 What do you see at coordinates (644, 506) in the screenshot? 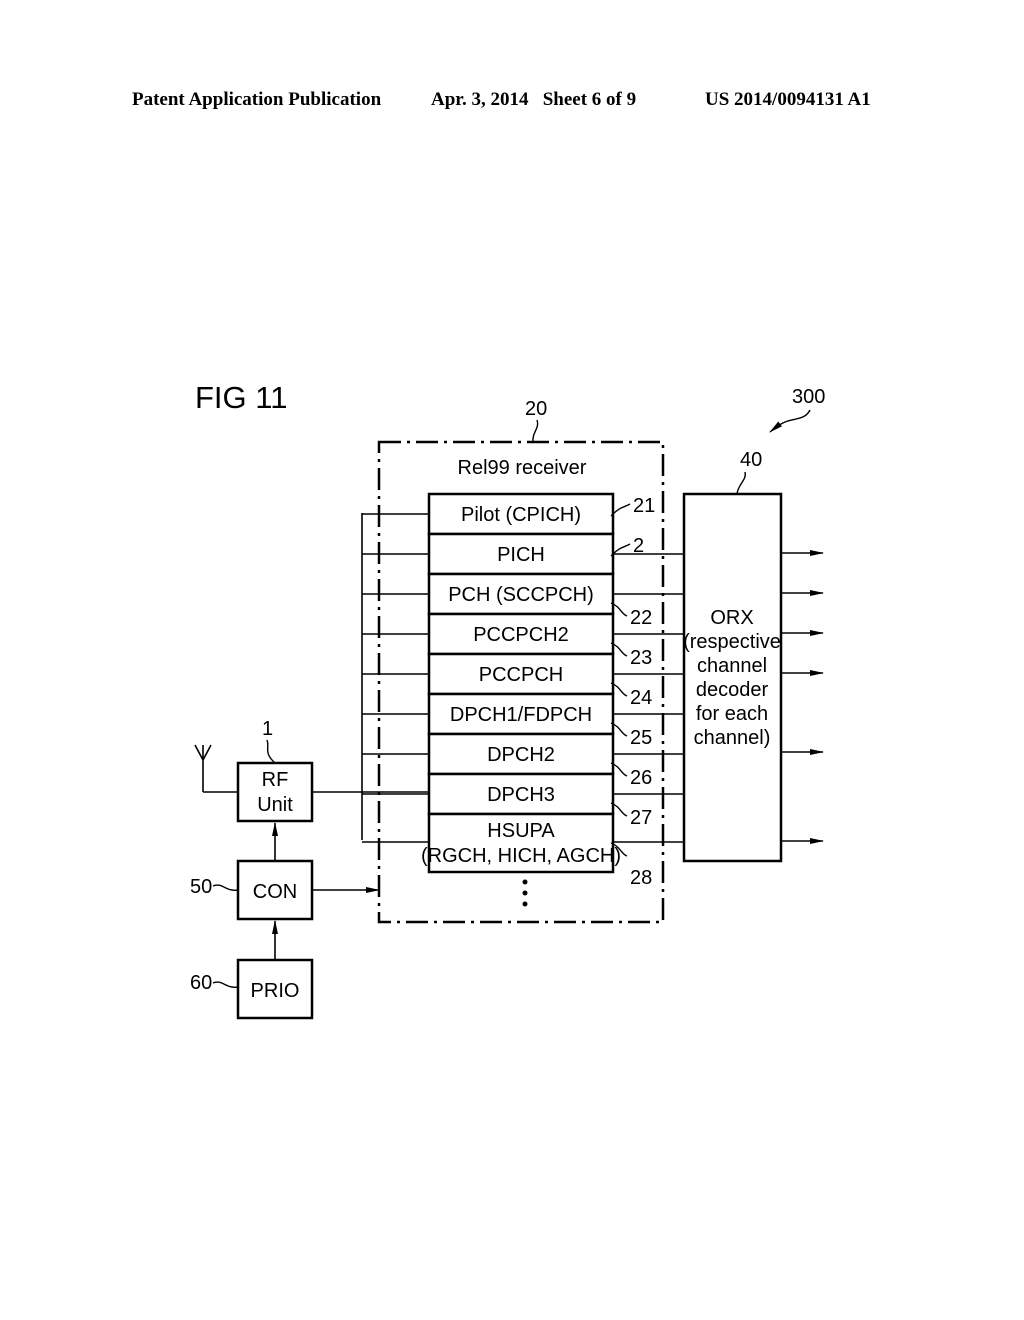
I see `channel-ref-number: 21` at bounding box center [644, 506].